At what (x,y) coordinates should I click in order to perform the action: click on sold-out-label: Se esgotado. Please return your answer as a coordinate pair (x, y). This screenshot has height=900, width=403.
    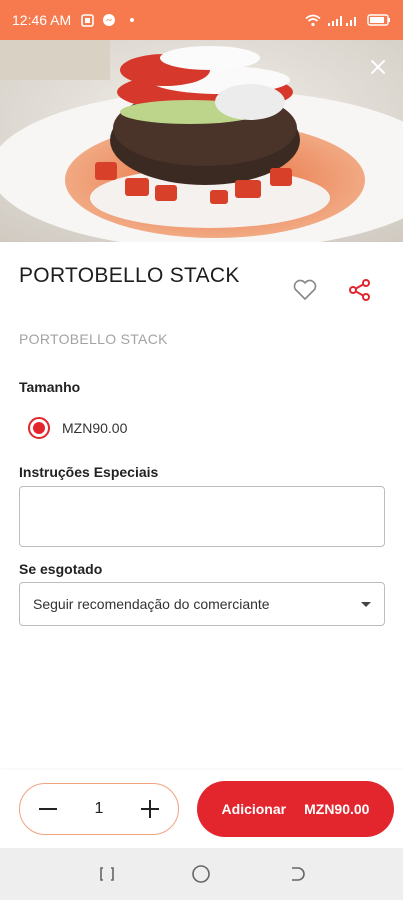
    Looking at the image, I should click on (61, 569).